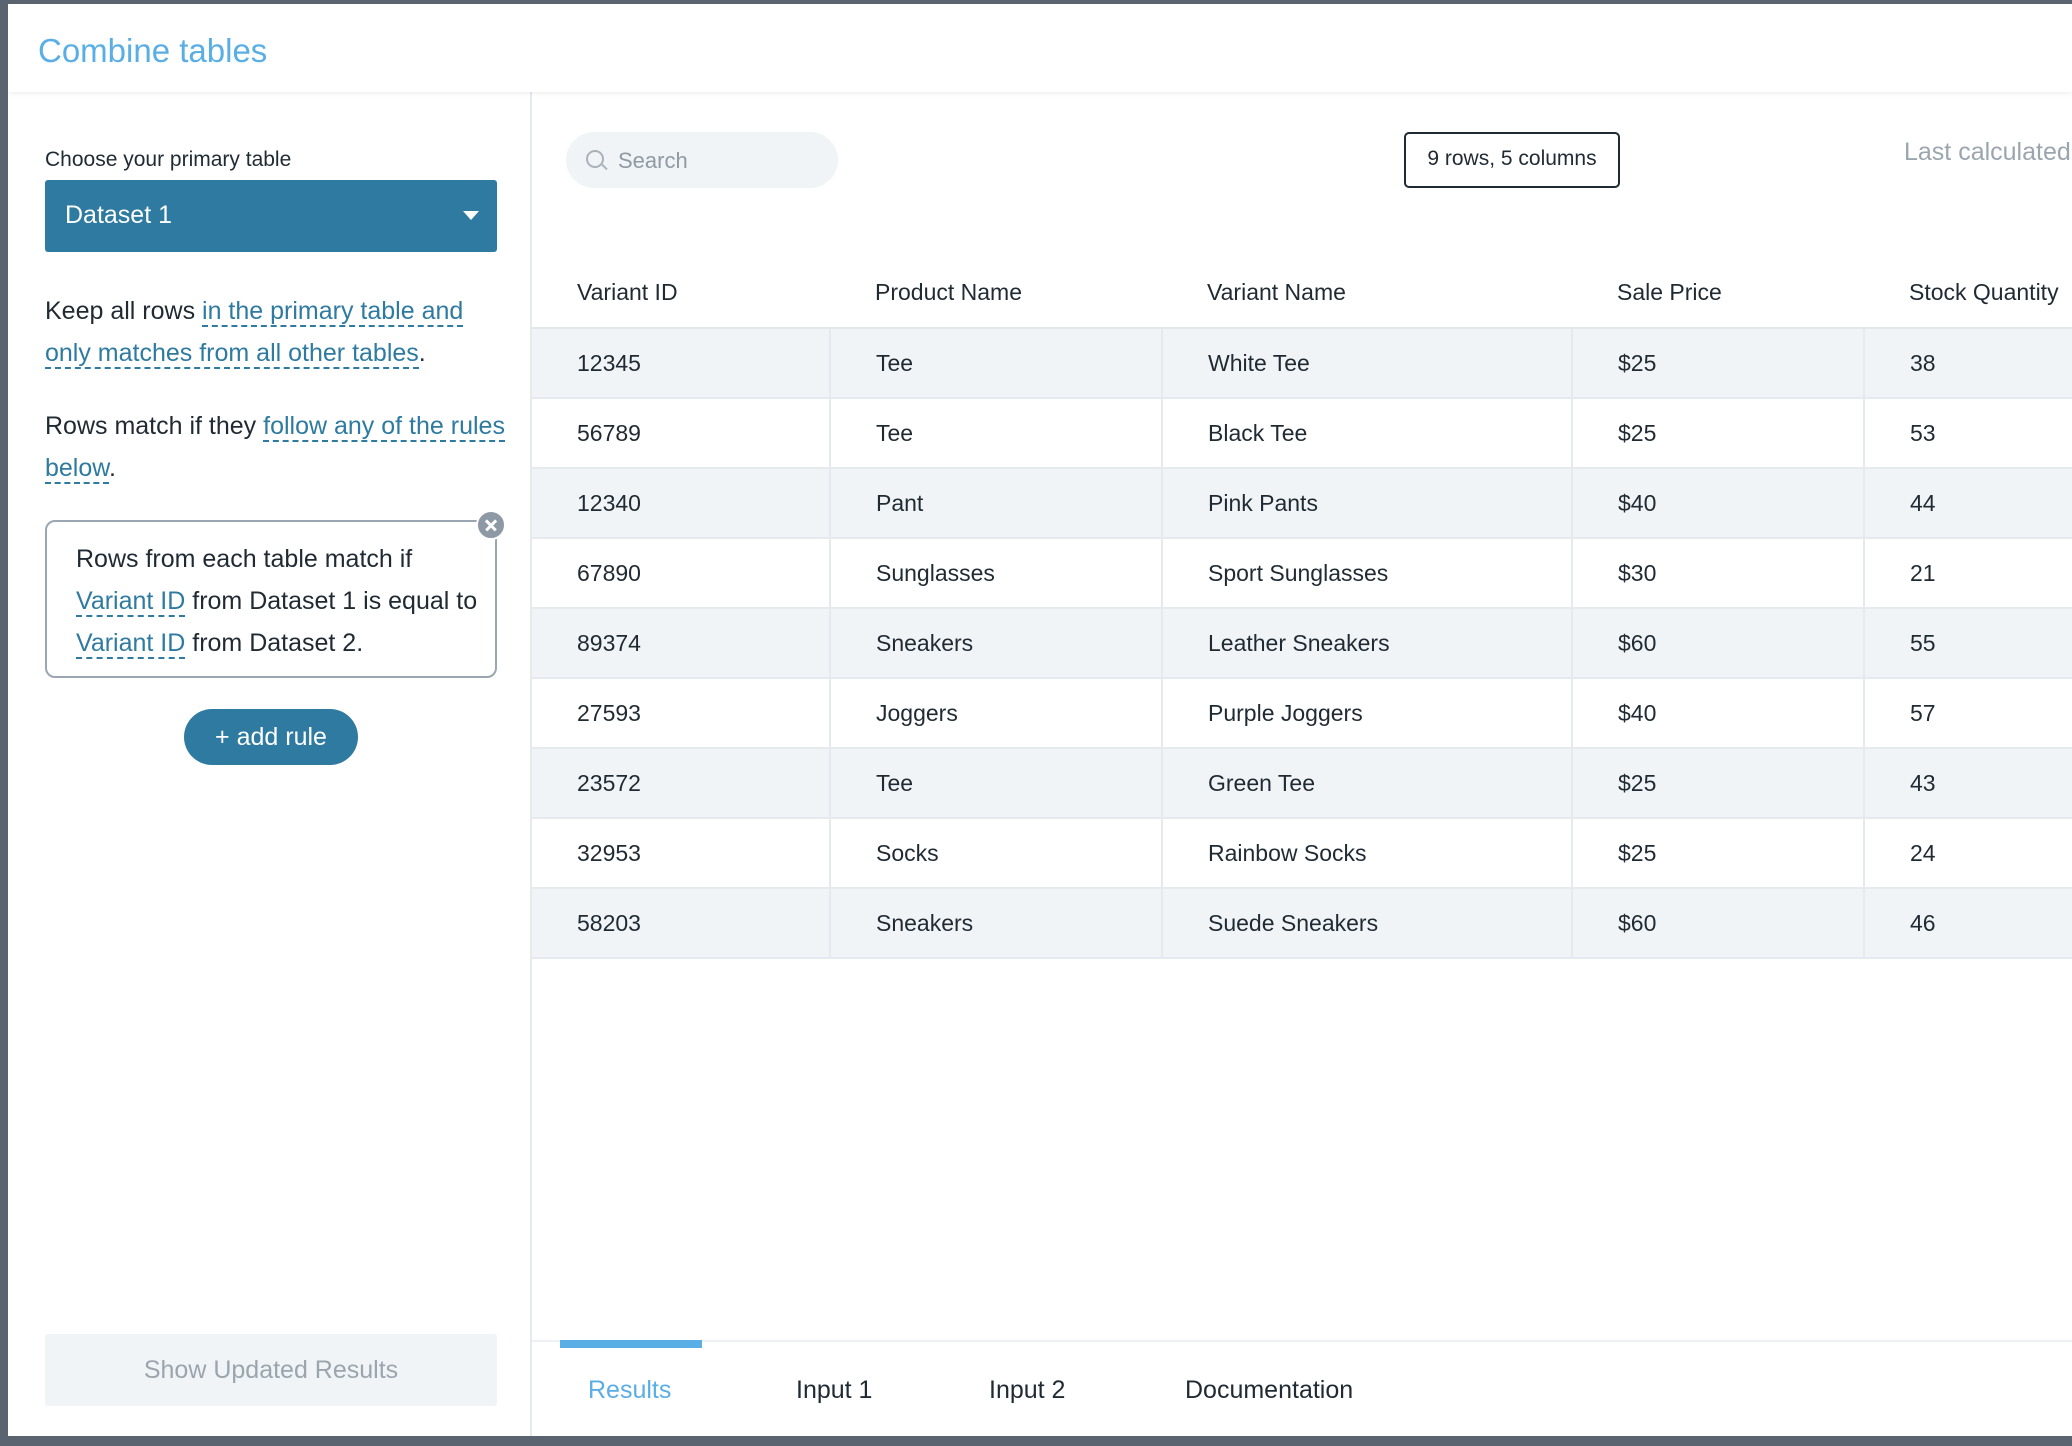 Image resolution: width=2072 pixels, height=1446 pixels. What do you see at coordinates (1968, 853) in the screenshot?
I see `table-cell: 24` at bounding box center [1968, 853].